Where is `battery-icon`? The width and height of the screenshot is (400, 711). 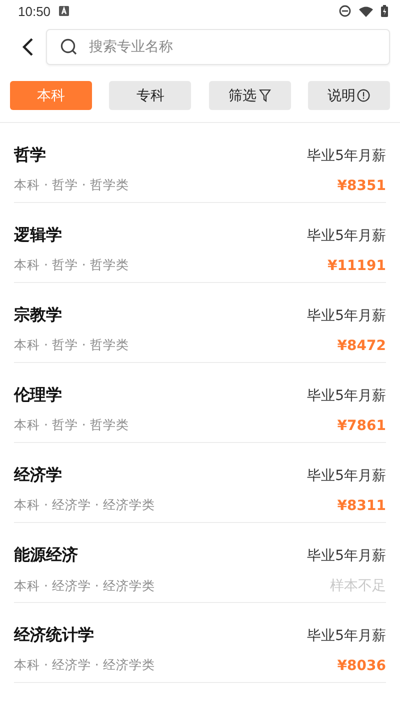 battery-icon is located at coordinates (384, 11).